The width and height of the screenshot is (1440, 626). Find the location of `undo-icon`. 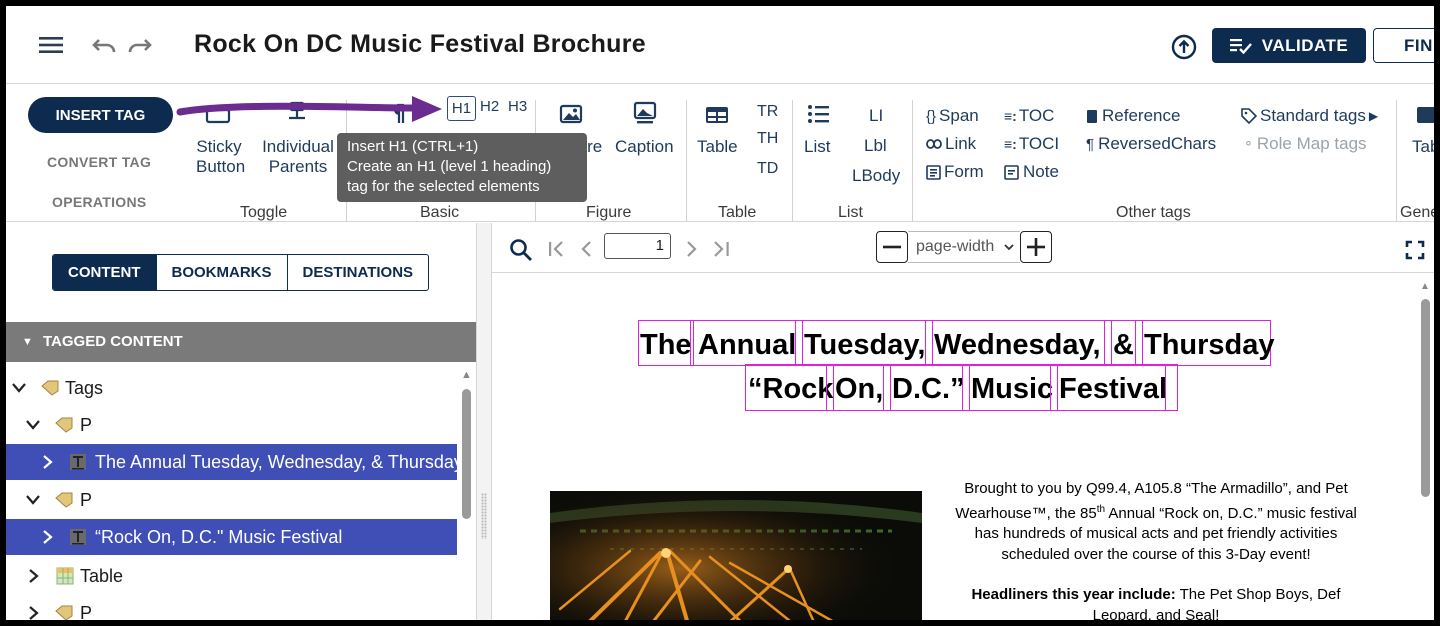

undo-icon is located at coordinates (105, 45).